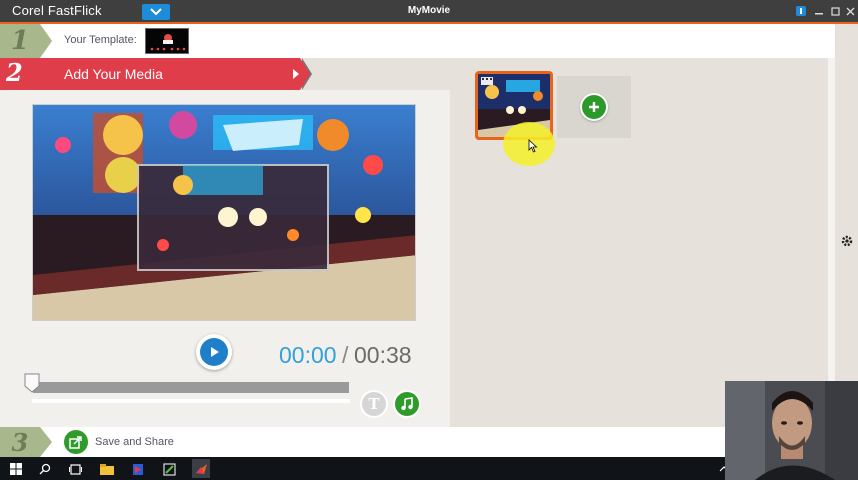 This screenshot has width=858, height=480. I want to click on taskbar-fastflick, so click(201, 468).